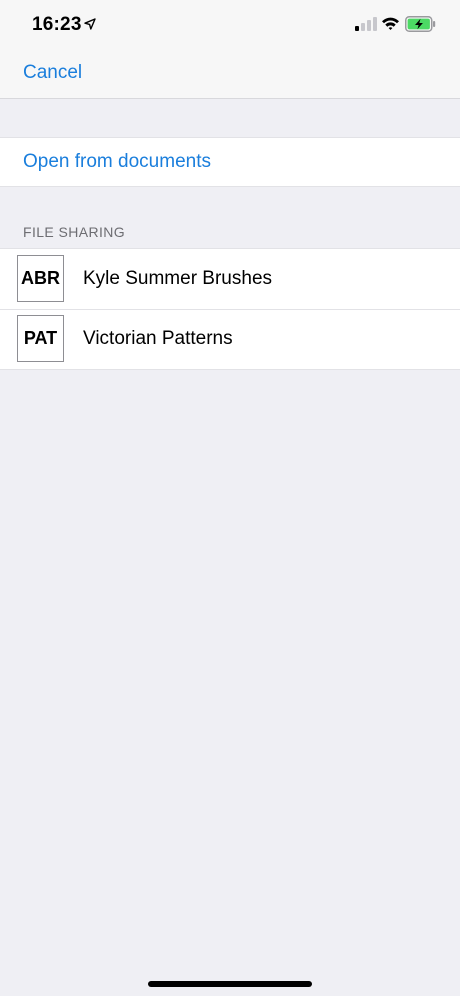 Image resolution: width=460 pixels, height=996 pixels. What do you see at coordinates (40, 338) in the screenshot?
I see `pat-file-icon: PAT` at bounding box center [40, 338].